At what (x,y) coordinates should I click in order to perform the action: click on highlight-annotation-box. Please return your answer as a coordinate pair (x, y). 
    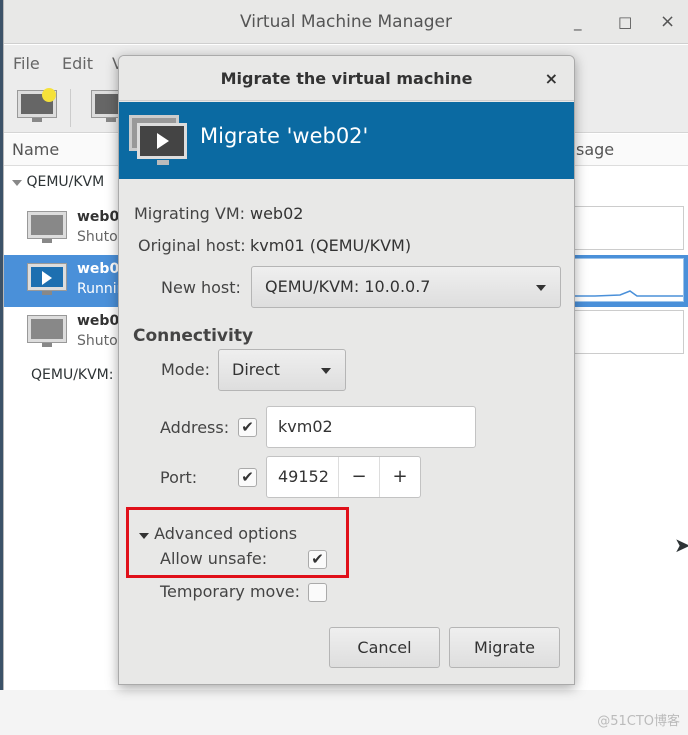
    Looking at the image, I should click on (237, 542).